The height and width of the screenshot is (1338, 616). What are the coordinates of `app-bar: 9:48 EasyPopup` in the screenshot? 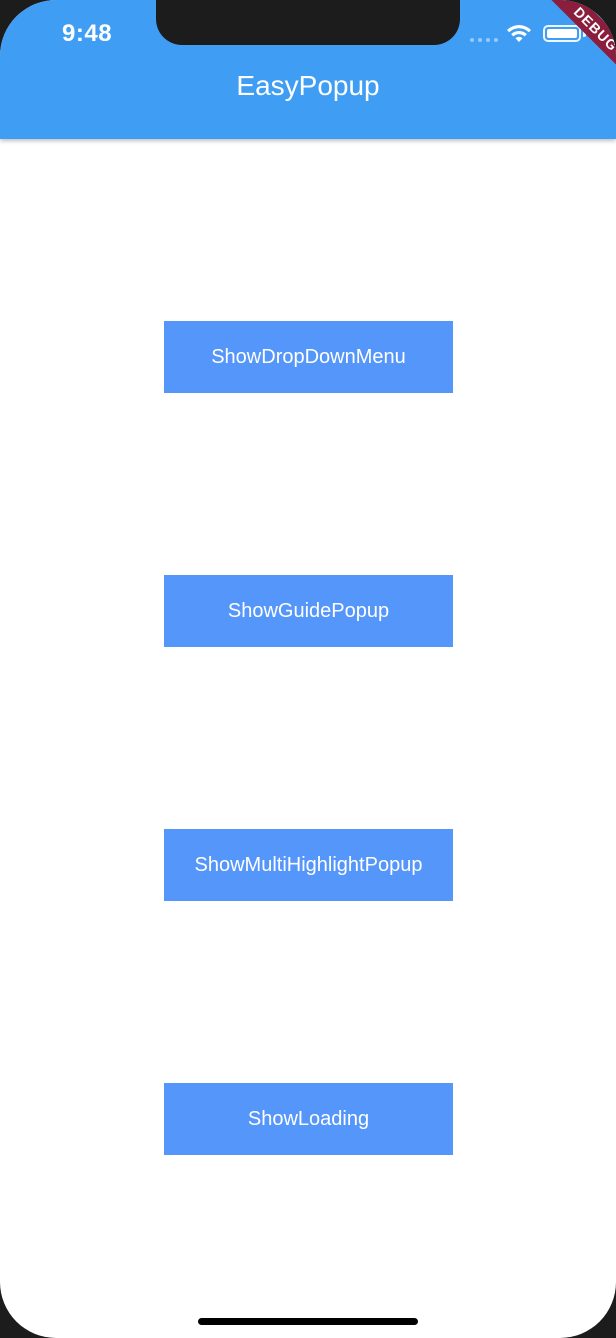 It's located at (308, 69).